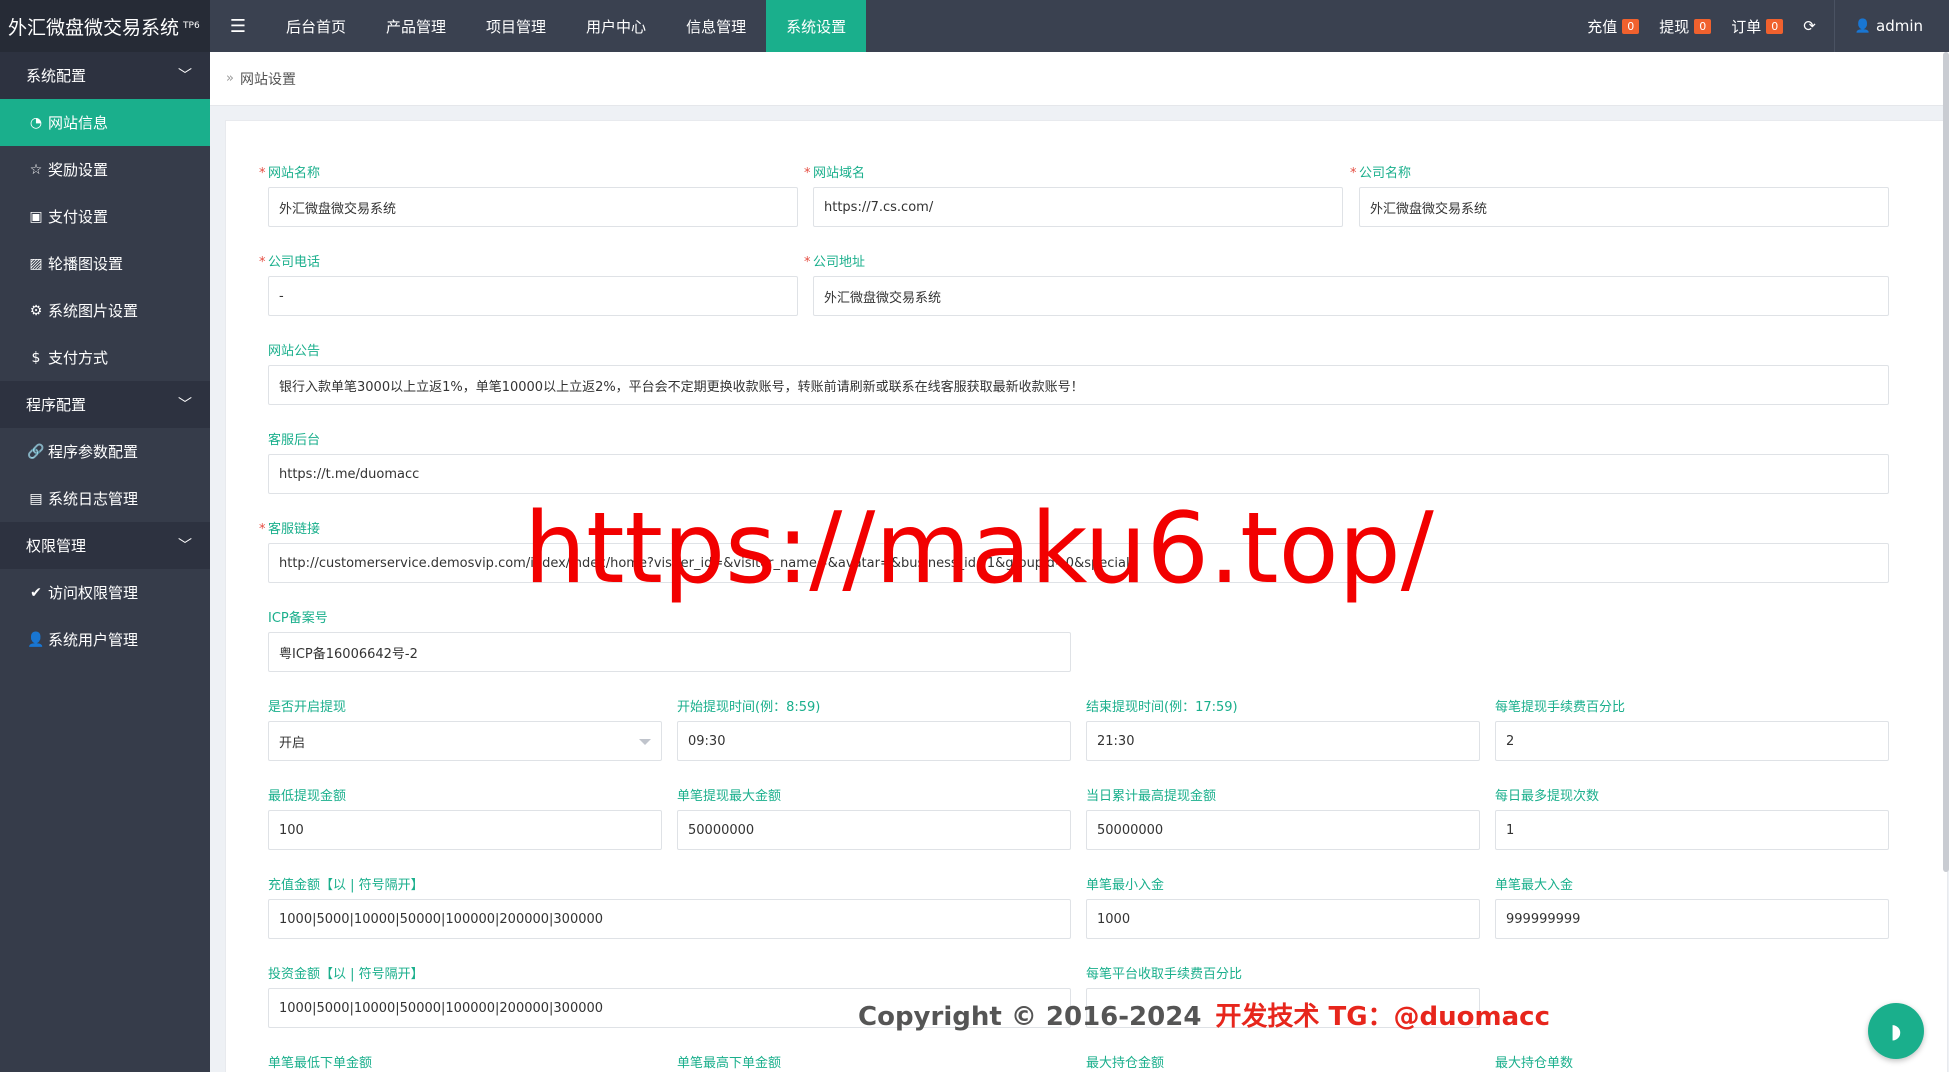 This screenshot has width=1949, height=1072. I want to click on chat-icon: ◗, so click(1896, 1031).